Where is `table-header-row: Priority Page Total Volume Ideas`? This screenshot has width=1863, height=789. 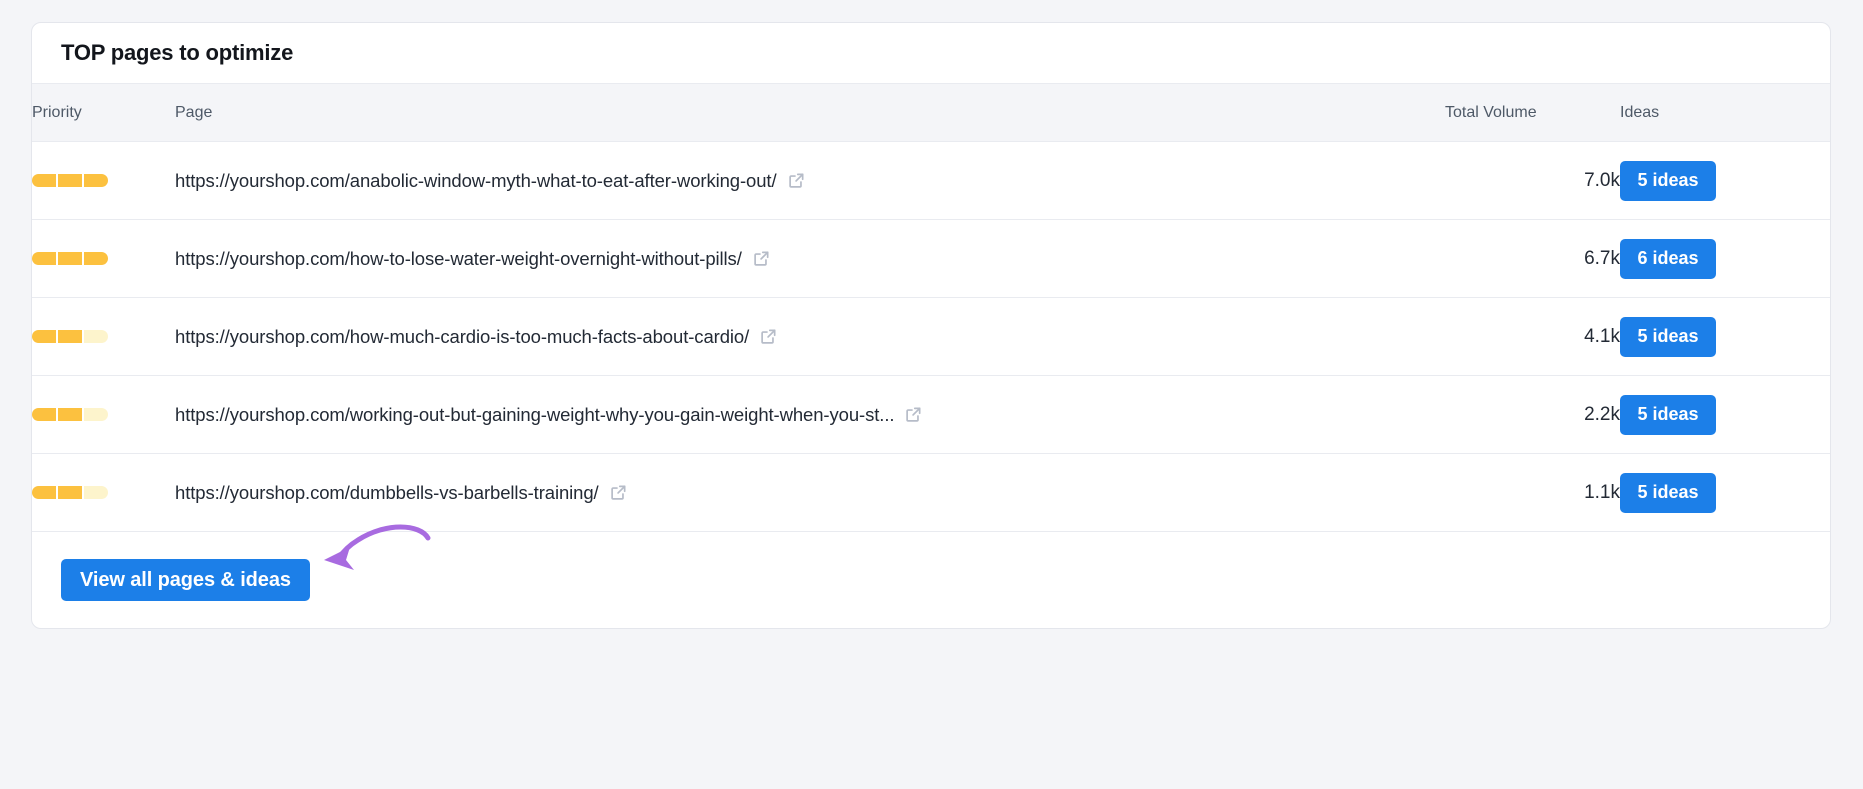
table-header-row: Priority Page Total Volume Ideas is located at coordinates (931, 113).